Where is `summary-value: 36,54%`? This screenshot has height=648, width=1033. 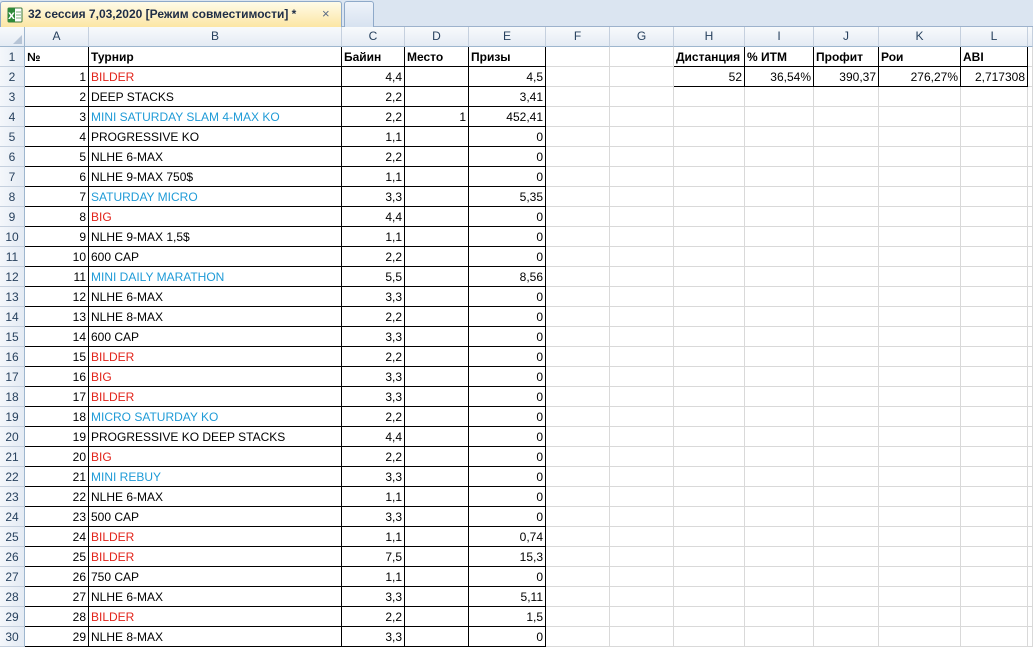
summary-value: 36,54% is located at coordinates (779, 77).